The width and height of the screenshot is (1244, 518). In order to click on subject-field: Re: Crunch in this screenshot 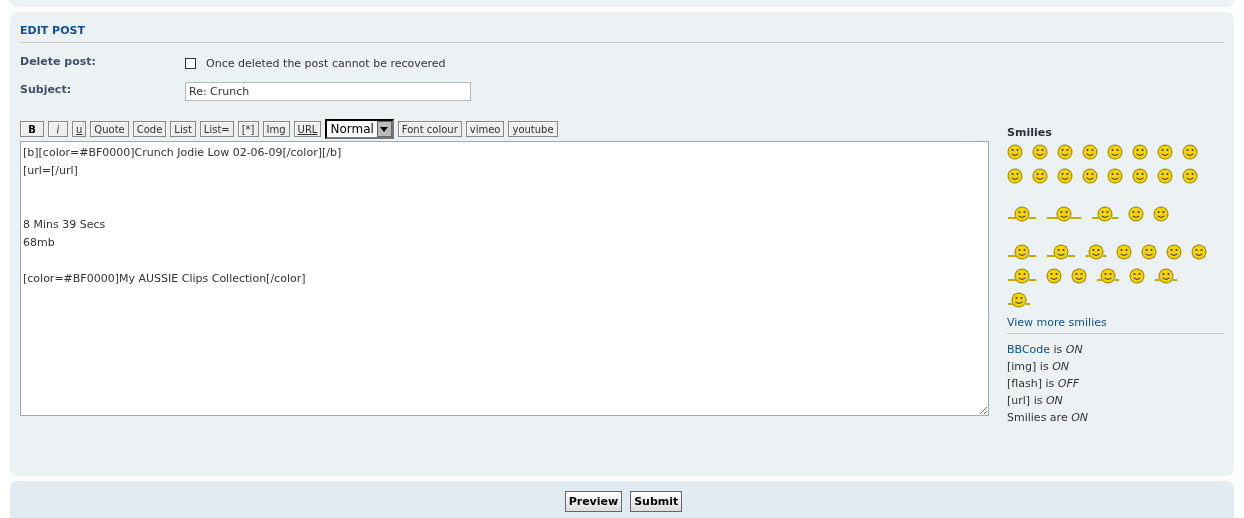, I will do `click(328, 91)`.